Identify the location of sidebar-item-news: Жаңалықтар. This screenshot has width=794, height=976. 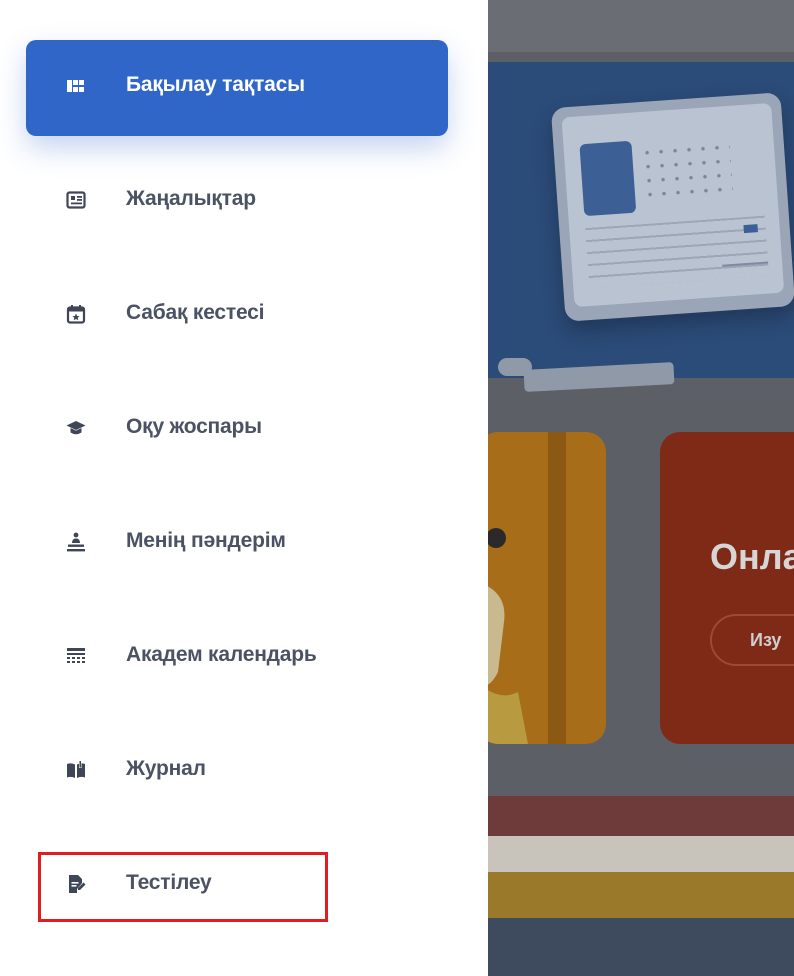
(237, 202).